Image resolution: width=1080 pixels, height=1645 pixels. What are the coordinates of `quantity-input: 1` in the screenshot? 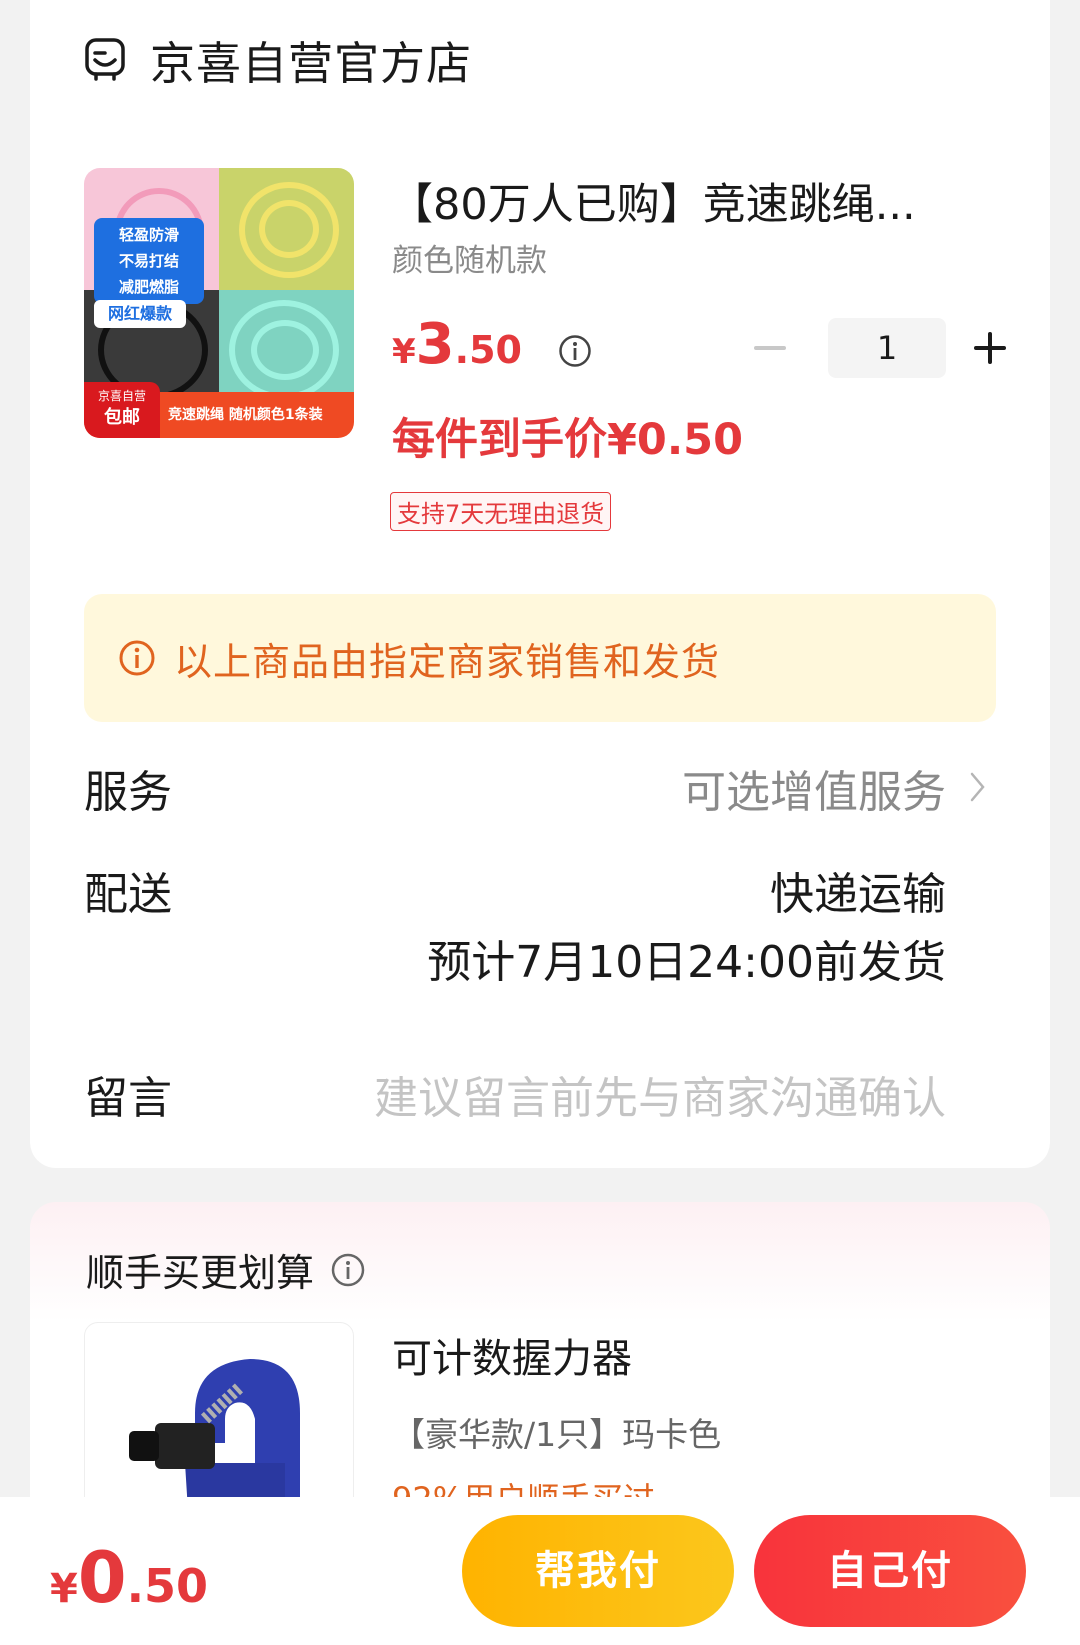 It's located at (887, 348).